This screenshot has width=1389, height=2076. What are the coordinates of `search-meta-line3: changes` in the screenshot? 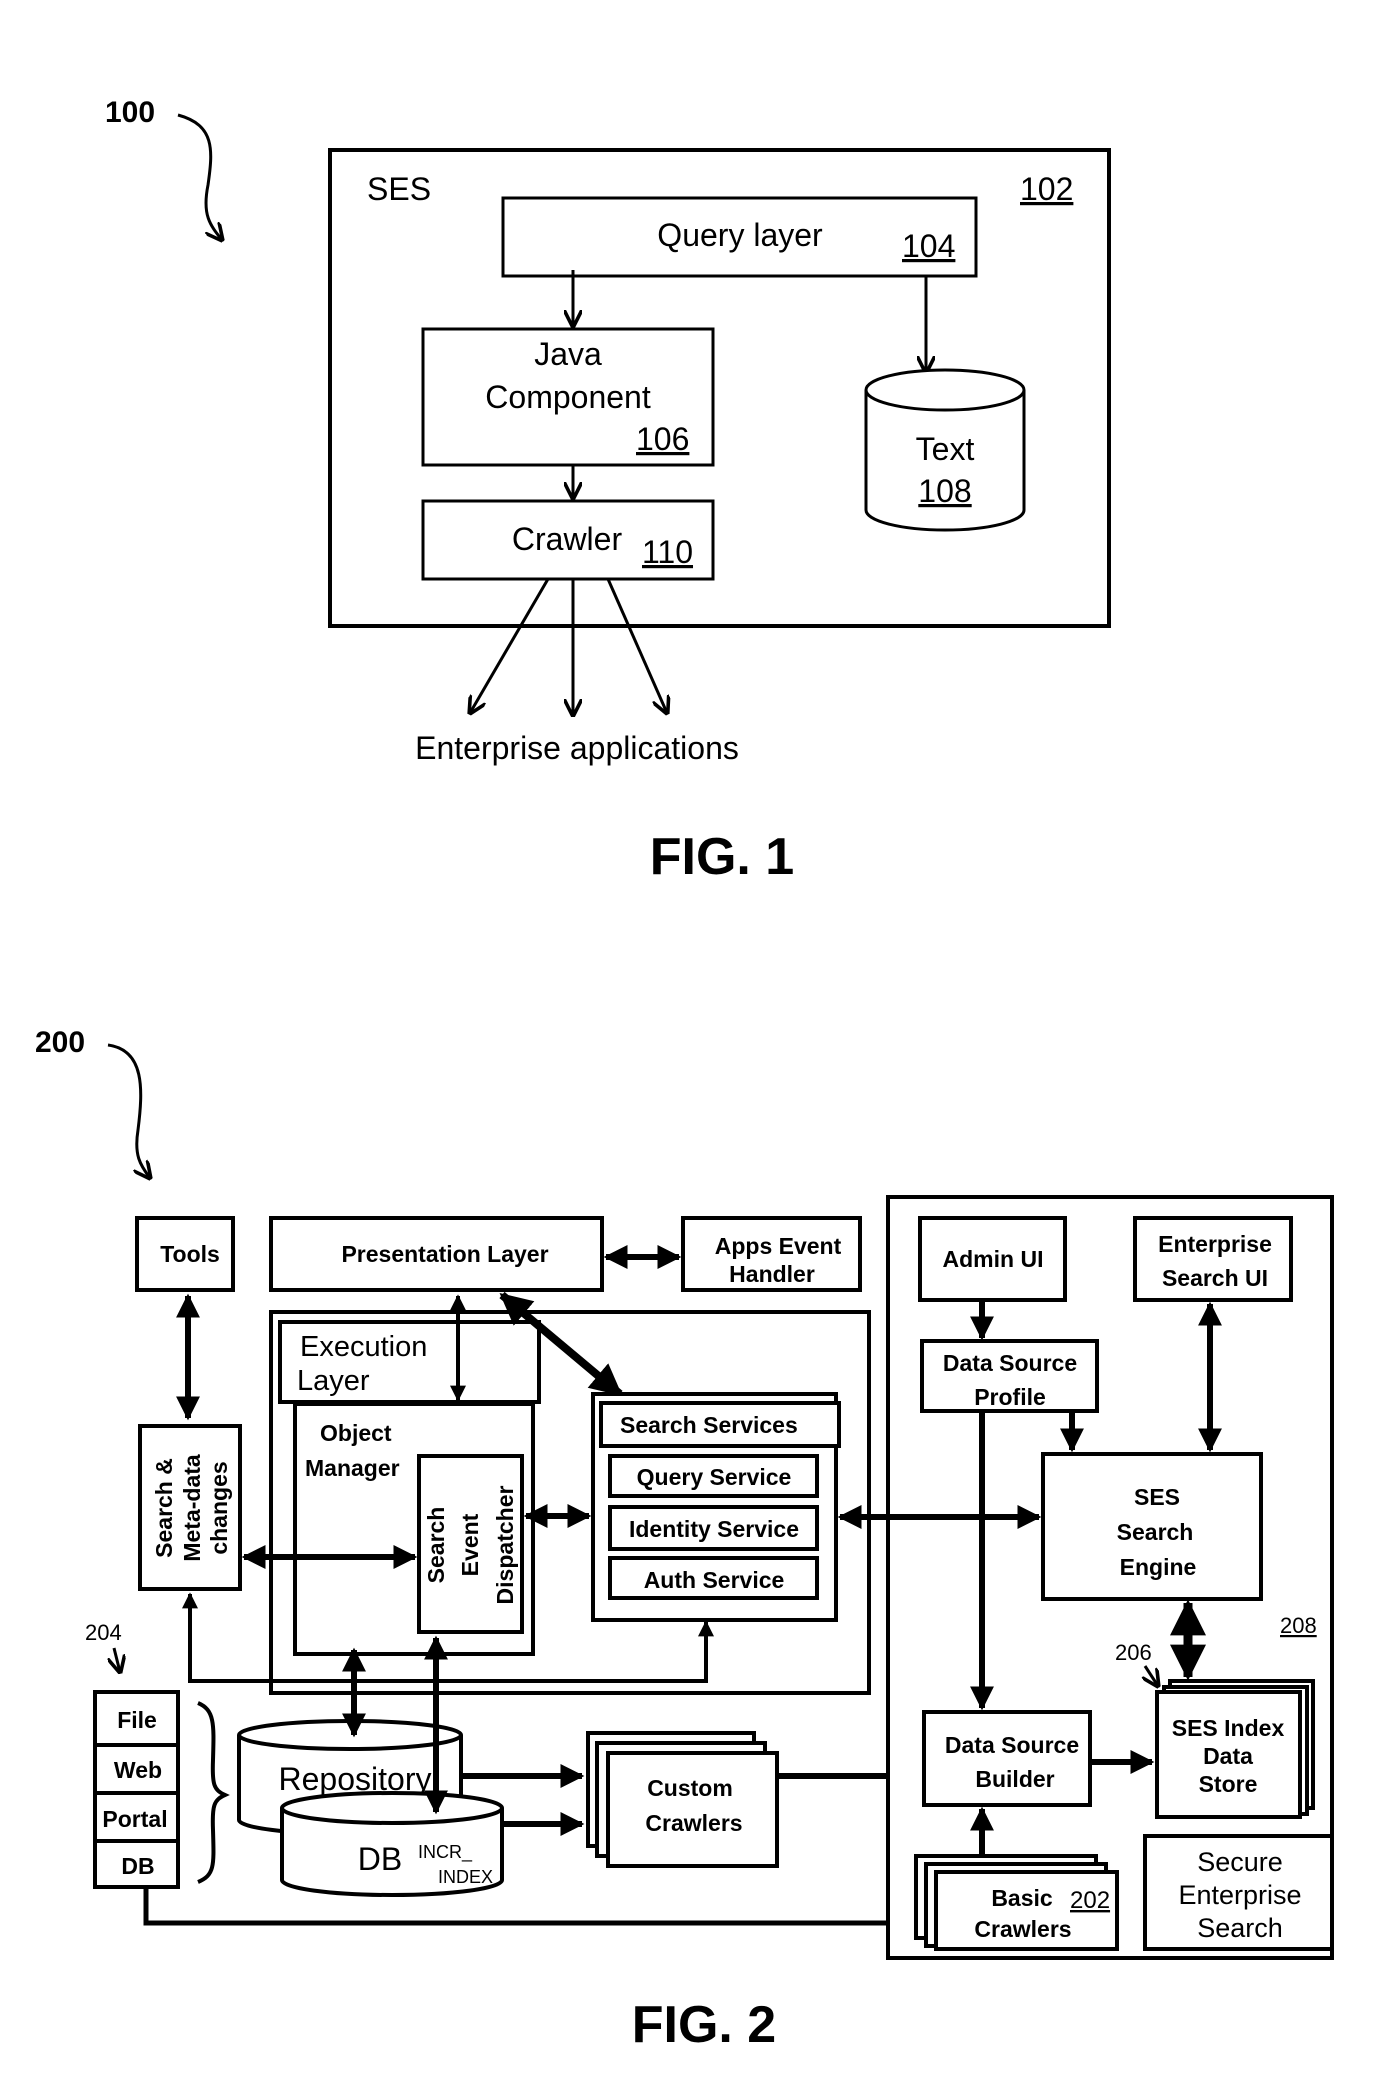 It's located at (219, 1507).